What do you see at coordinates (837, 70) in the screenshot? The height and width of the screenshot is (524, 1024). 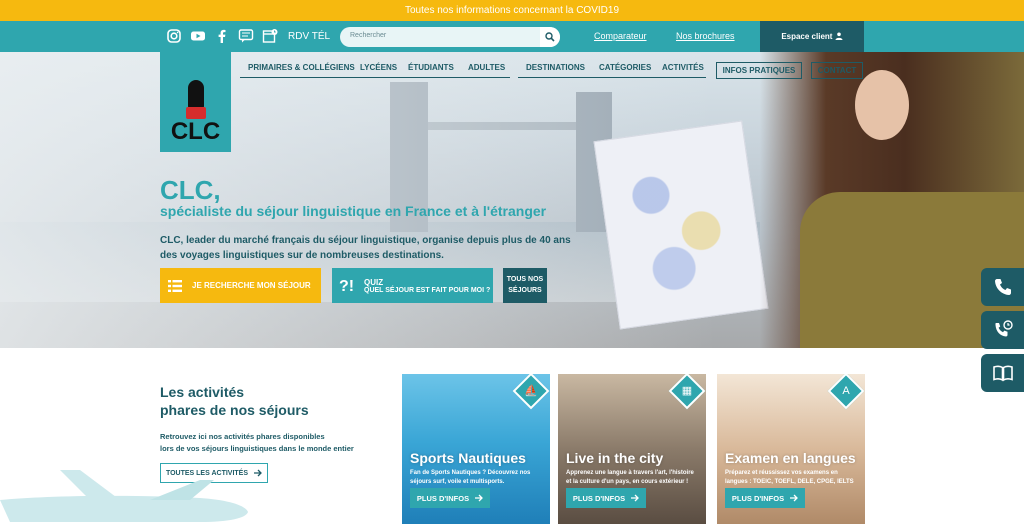 I see `nav-contact: CONTACT` at bounding box center [837, 70].